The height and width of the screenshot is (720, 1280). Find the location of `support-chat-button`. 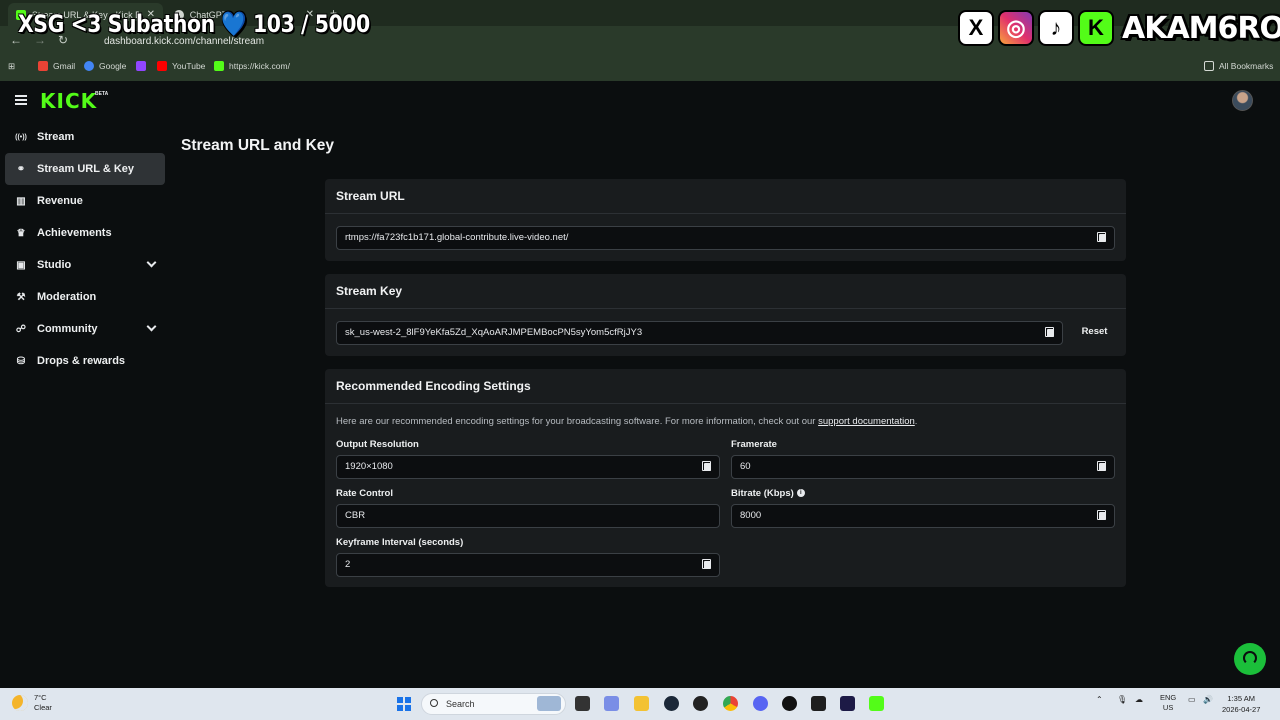

support-chat-button is located at coordinates (1250, 659).